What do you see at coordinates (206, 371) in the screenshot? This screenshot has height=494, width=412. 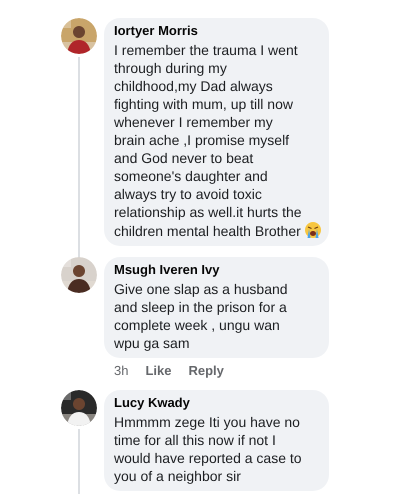 I see `comment-action-link: Reply` at bounding box center [206, 371].